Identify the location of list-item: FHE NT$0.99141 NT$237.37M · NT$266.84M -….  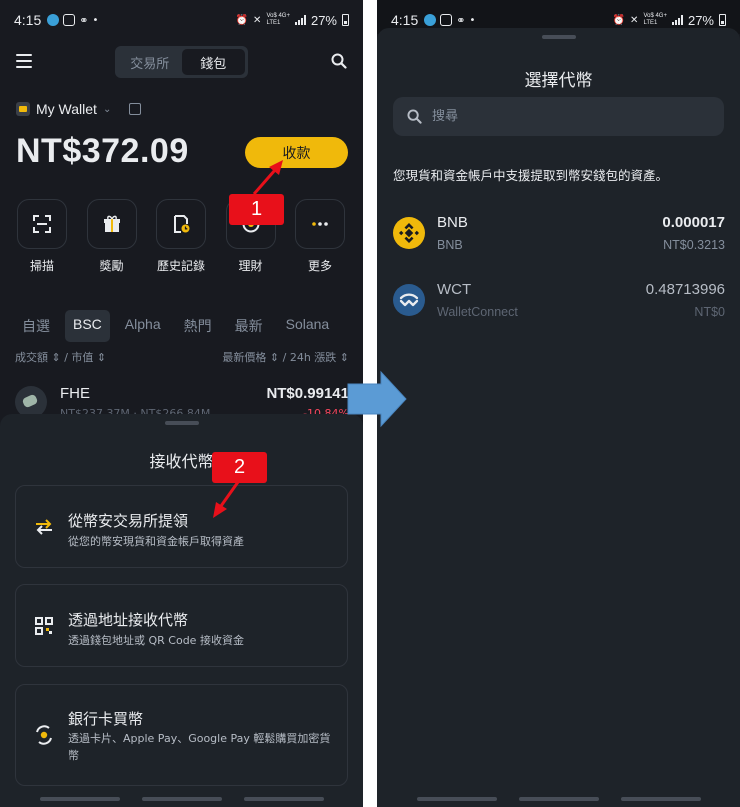
(182, 401).